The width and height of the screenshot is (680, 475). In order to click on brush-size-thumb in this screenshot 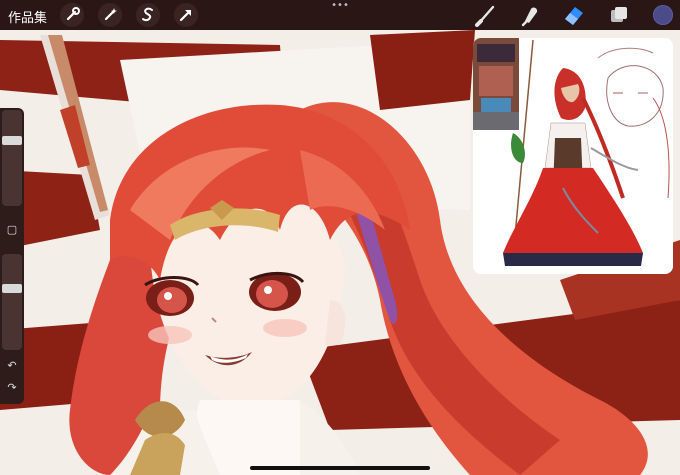, I will do `click(12, 141)`.